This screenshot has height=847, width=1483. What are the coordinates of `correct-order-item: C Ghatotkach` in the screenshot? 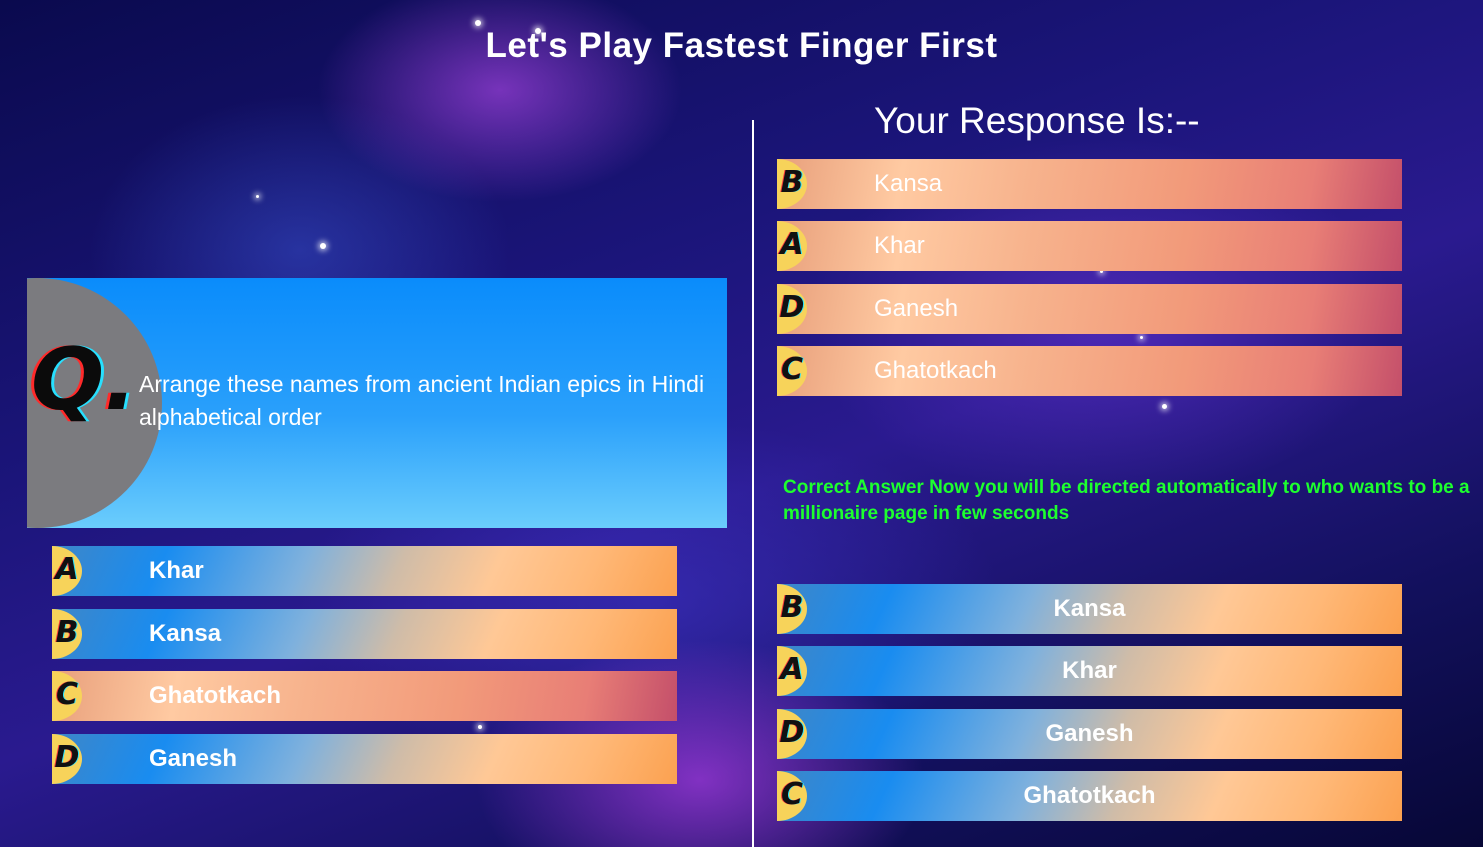 It's located at (1089, 796).